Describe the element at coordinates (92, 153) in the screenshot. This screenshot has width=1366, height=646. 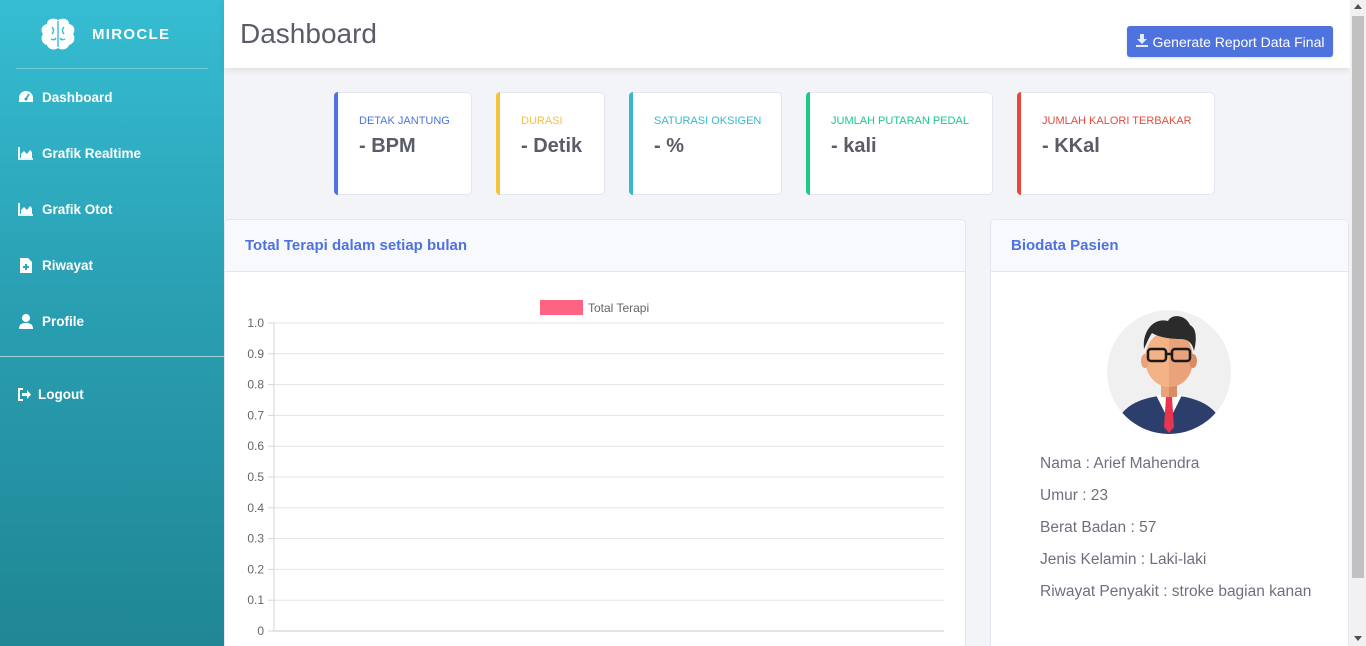
I see `sidebar-item-label: Grafik Realtime` at that location.